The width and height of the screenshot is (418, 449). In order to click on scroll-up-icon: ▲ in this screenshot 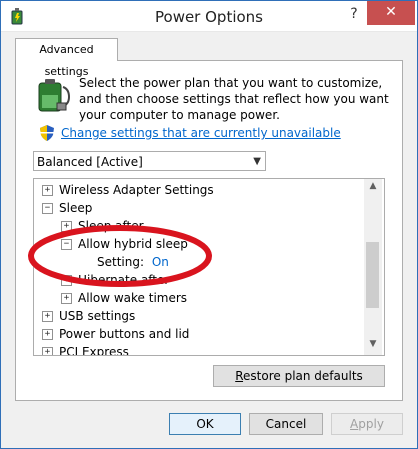, I will do `click(373, 188)`.